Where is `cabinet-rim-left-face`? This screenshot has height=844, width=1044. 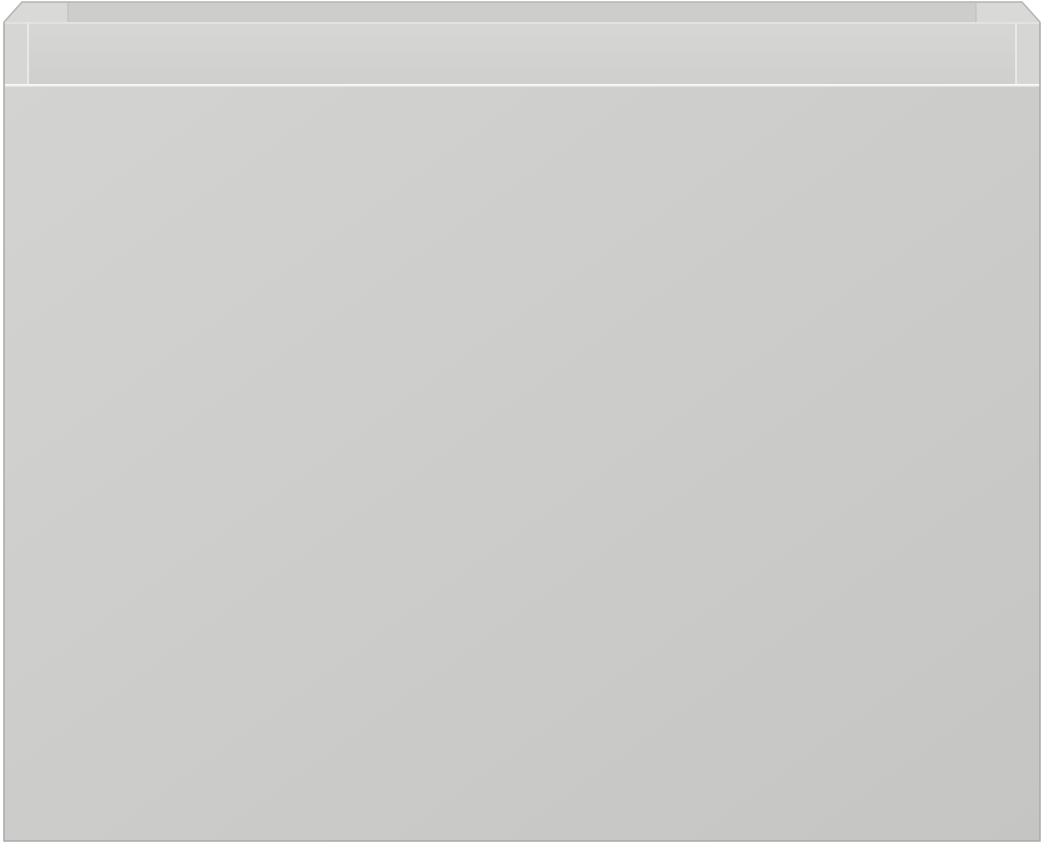 cabinet-rim-left-face is located at coordinates (16, 53).